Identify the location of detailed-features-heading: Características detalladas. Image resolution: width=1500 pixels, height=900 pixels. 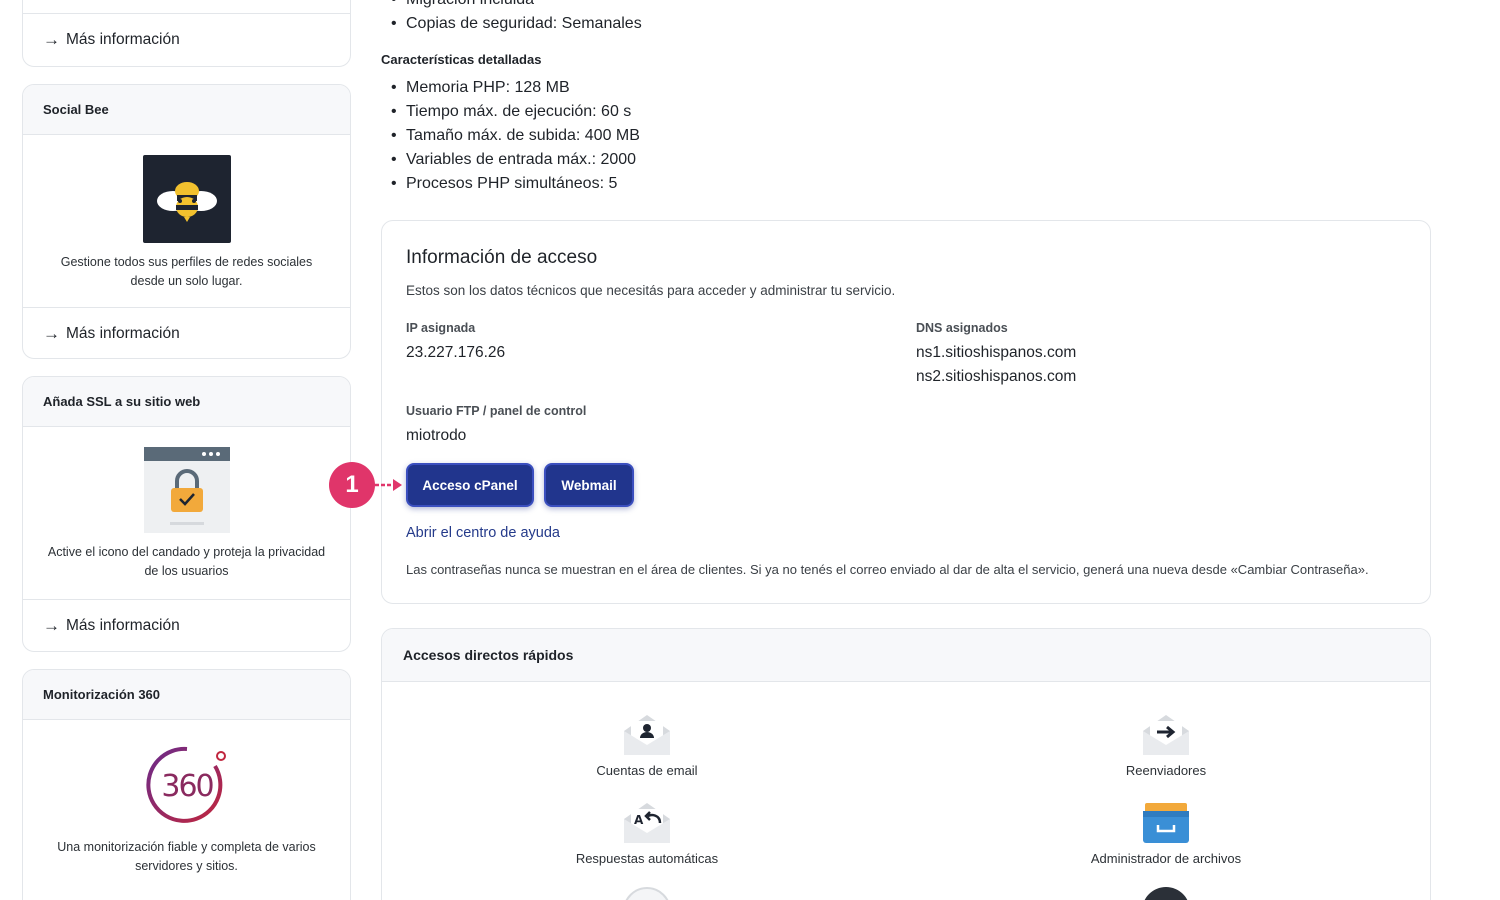
(461, 59).